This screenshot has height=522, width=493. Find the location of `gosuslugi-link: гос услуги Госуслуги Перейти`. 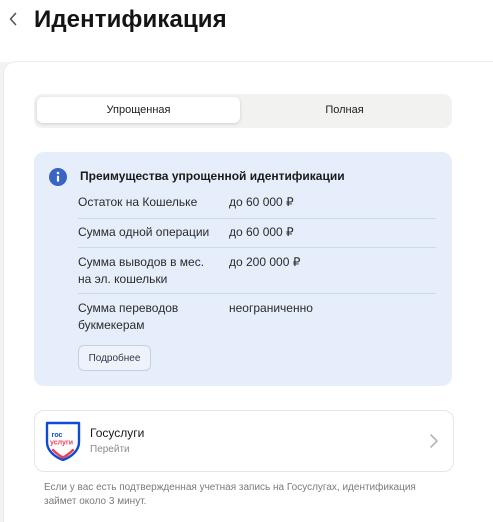

gosuslugi-link: гос услуги Госуслуги Перейти is located at coordinates (244, 441).